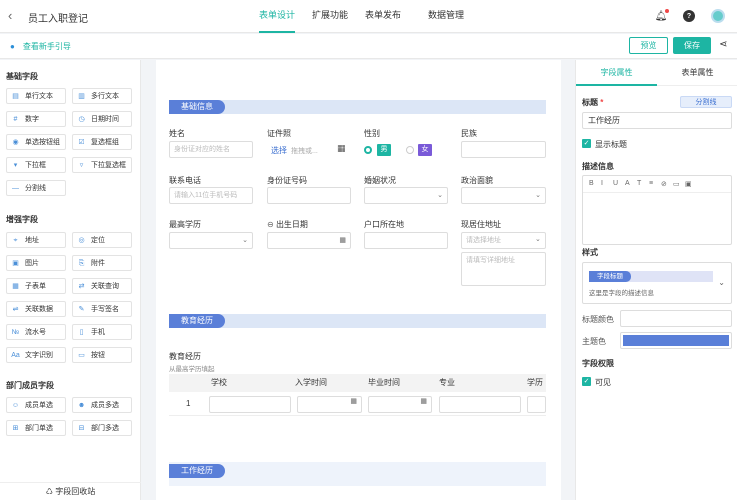  What do you see at coordinates (36, 240) in the screenshot?
I see `widget-enhanced-0: ⌖ 地址` at bounding box center [36, 240].